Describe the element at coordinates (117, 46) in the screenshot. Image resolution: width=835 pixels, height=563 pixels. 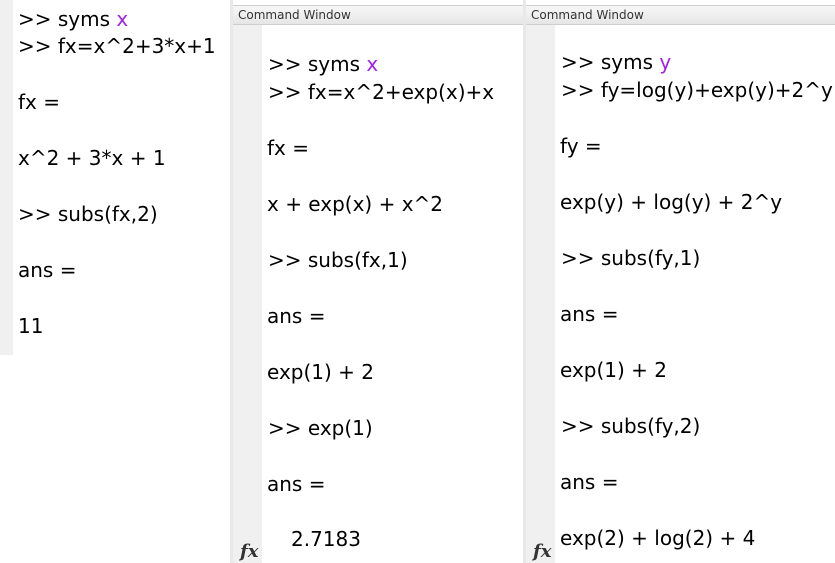
I see `command-line: >> fx=x^2+3*x+1` at that location.